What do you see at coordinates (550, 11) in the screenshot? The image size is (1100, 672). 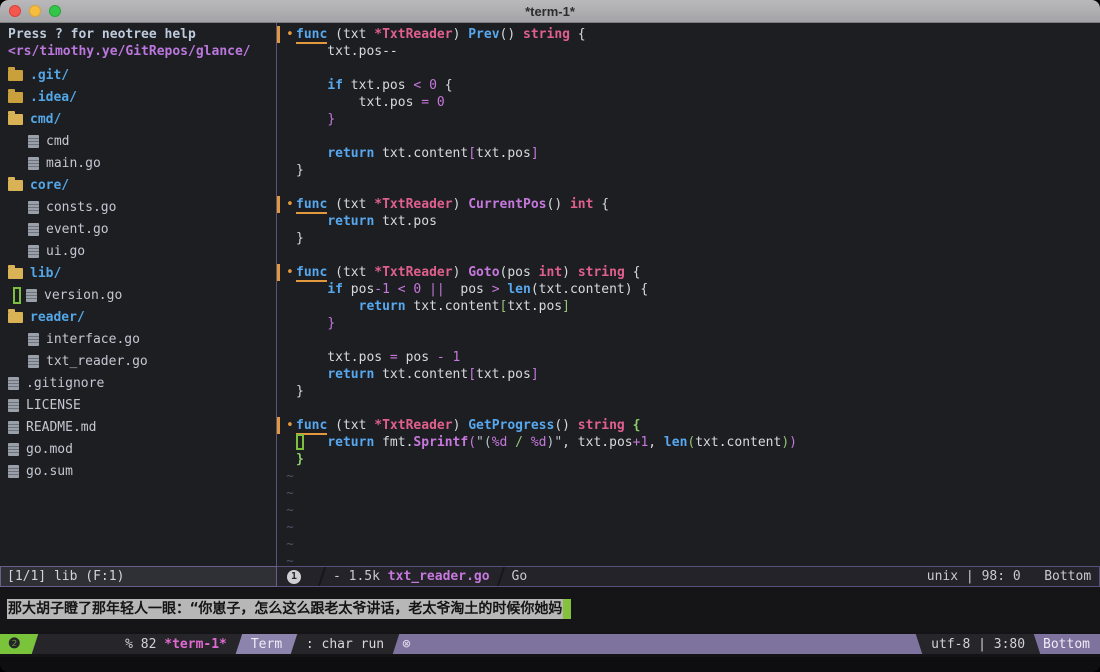 I see `window-title: *term-1*` at bounding box center [550, 11].